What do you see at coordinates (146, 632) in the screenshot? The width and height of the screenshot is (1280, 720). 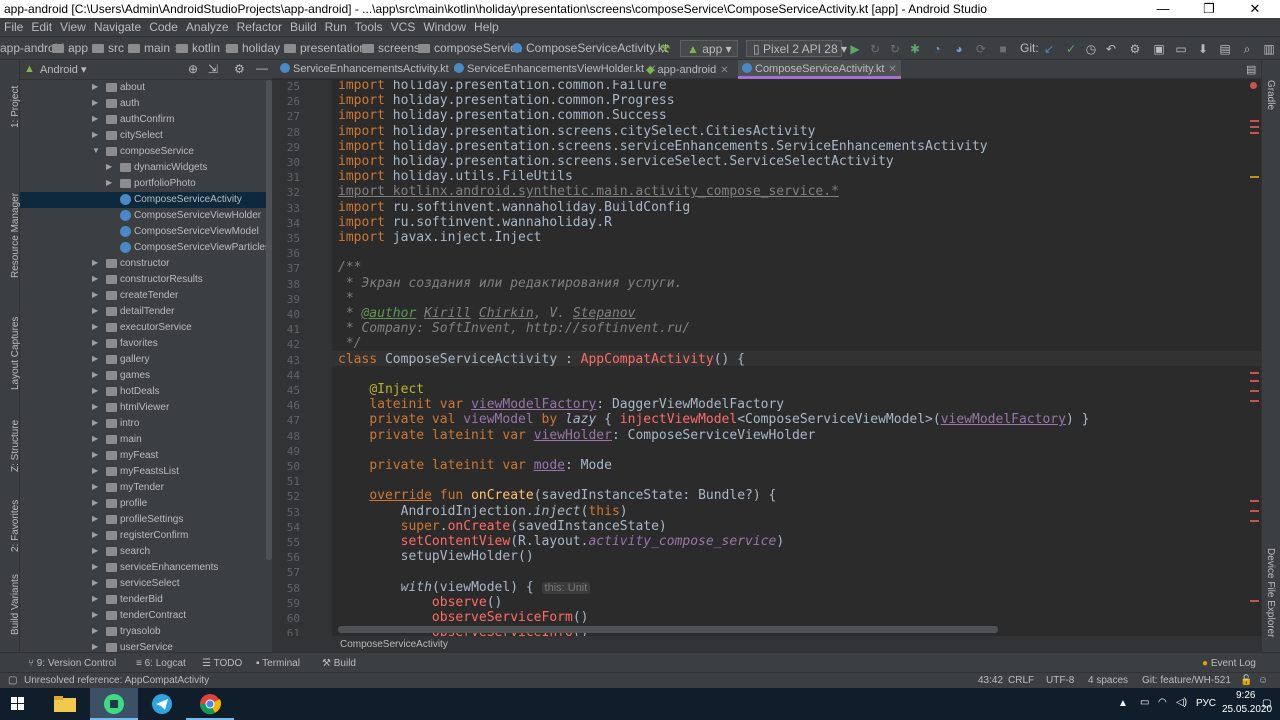 I see `tree-item: ▶ tryasolob` at bounding box center [146, 632].